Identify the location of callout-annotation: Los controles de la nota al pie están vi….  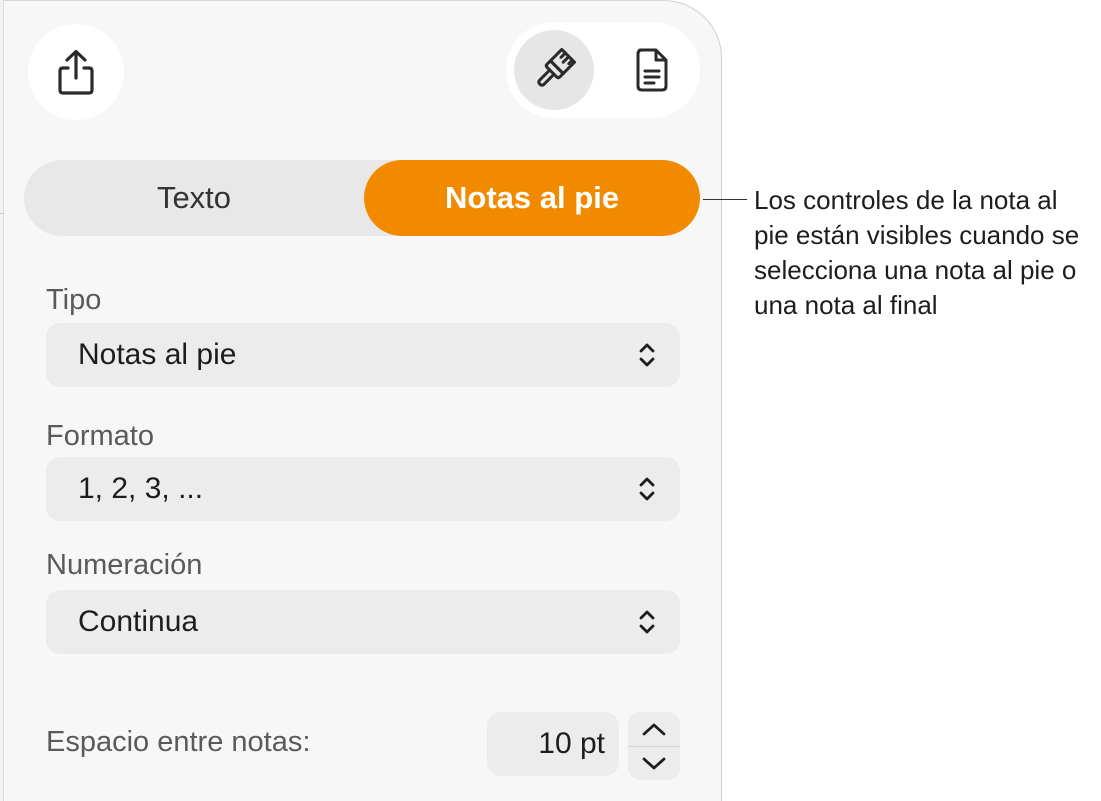
(917, 252).